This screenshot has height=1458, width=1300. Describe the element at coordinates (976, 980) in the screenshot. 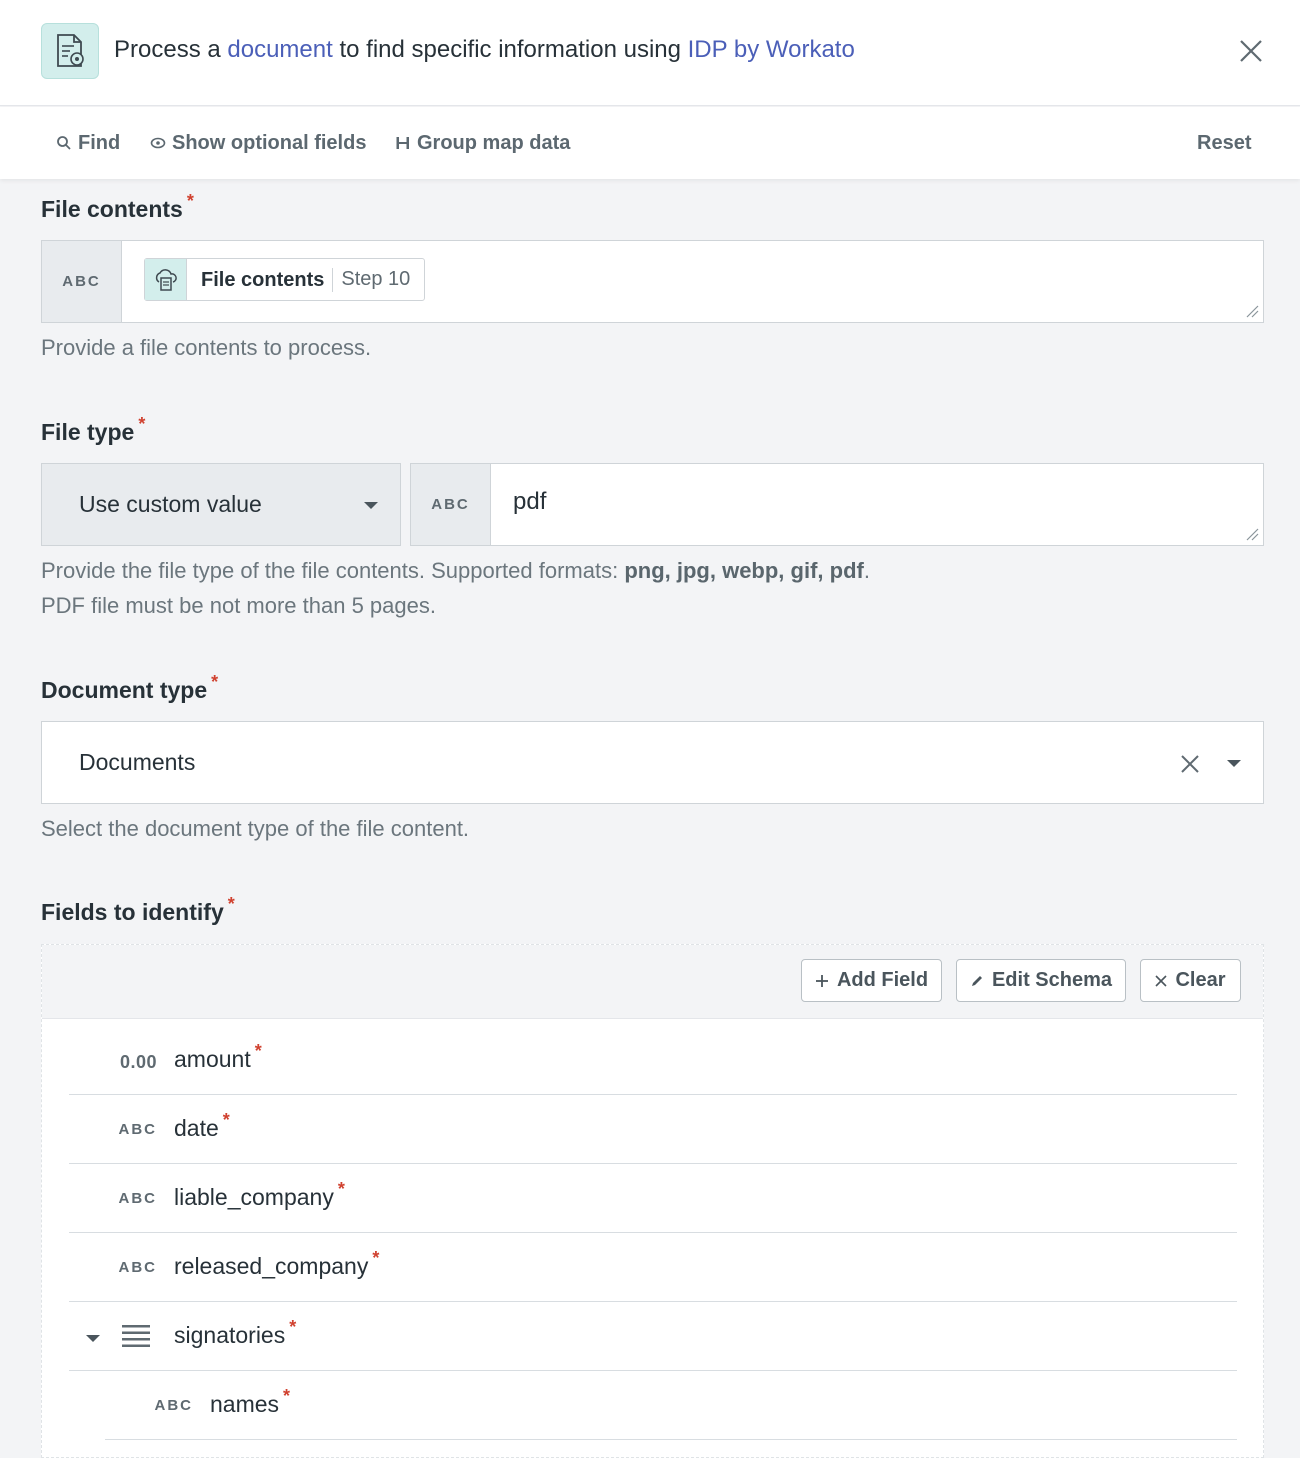

I see `pencil-icon` at that location.